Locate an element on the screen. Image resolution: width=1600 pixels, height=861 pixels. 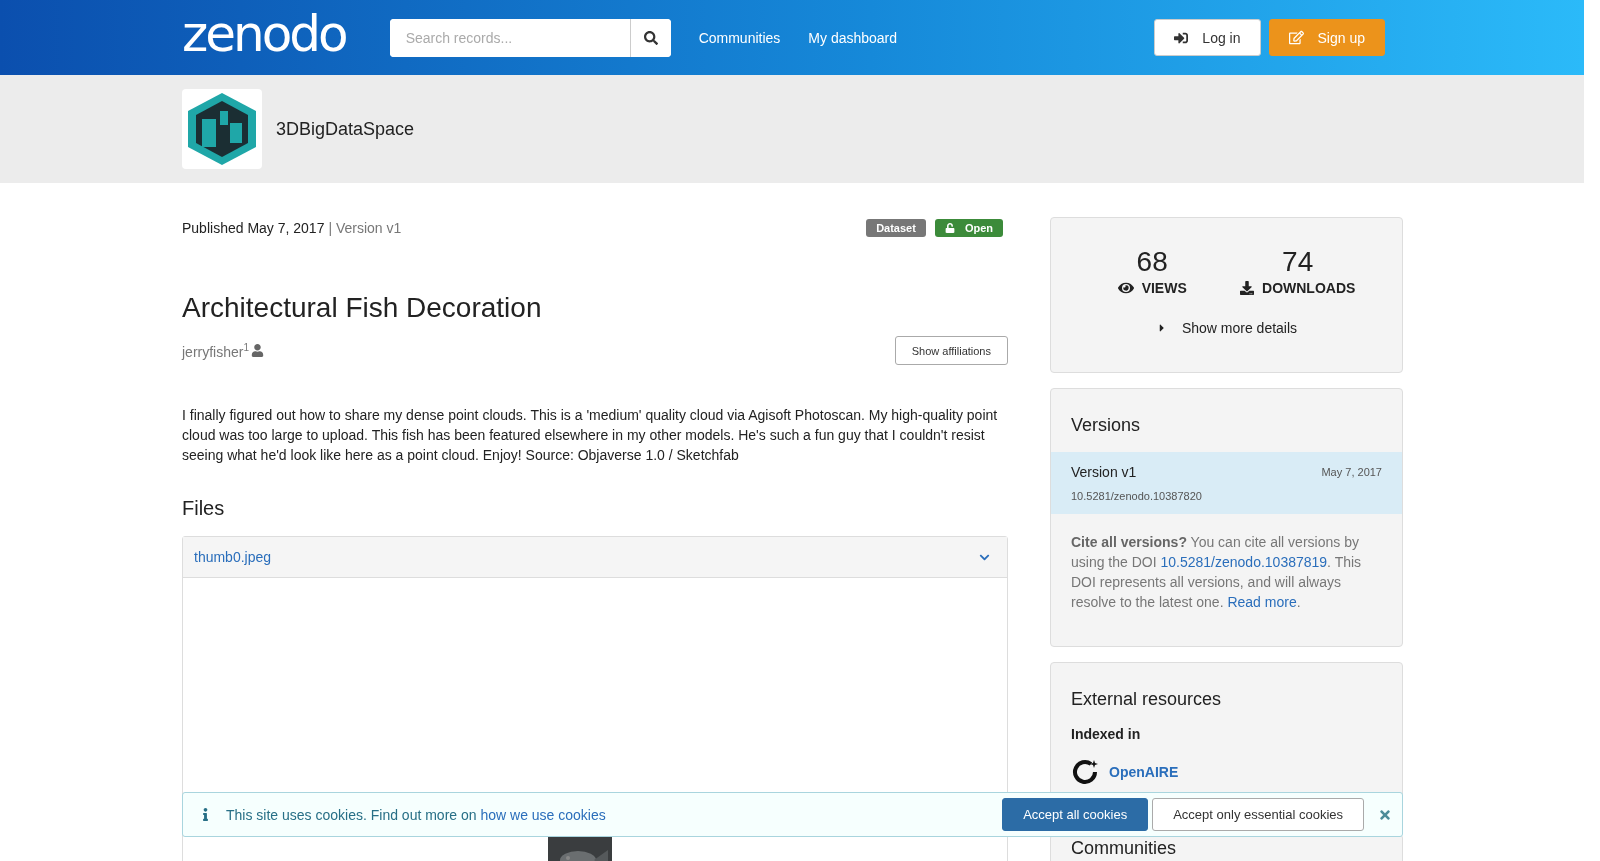
publish-date: Published May 7, 2017 is located at coordinates (253, 228).